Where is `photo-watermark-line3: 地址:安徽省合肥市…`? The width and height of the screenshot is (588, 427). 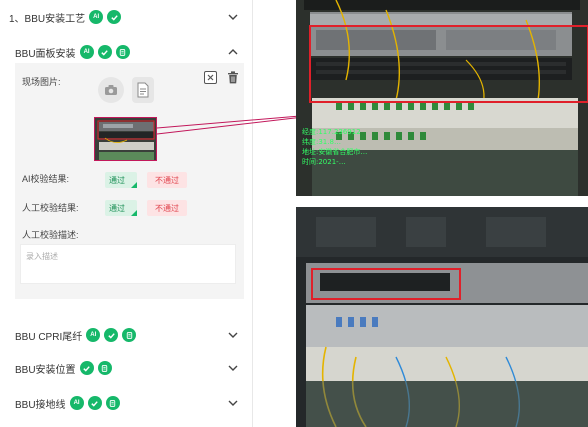
photo-watermark-line3: 地址:安徽省合肥市… is located at coordinates (335, 152).